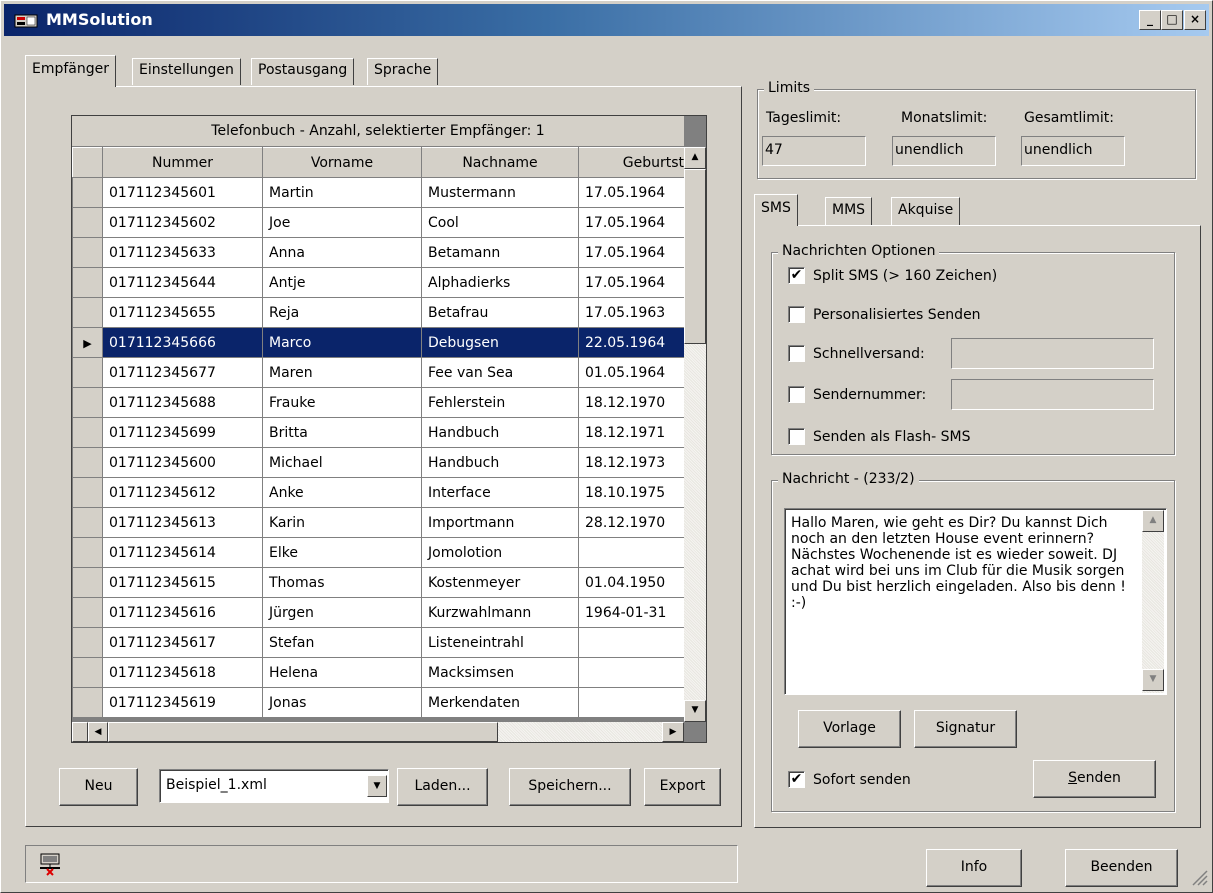  Describe the element at coordinates (182, 162) in the screenshot. I see `col-header-nummer: Nummer` at that location.